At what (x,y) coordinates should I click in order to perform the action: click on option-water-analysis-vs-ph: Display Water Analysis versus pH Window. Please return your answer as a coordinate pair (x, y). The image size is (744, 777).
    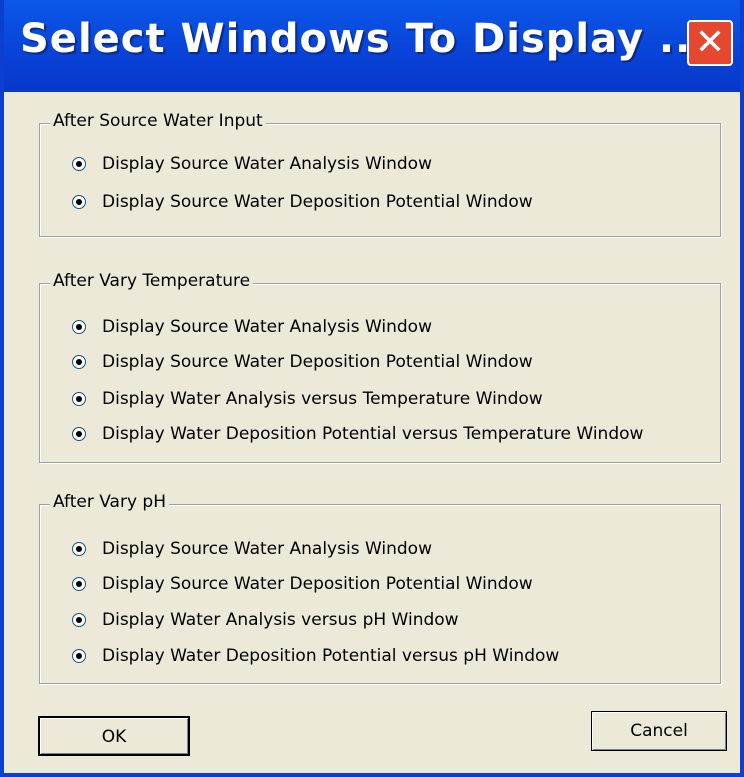
    Looking at the image, I should click on (265, 620).